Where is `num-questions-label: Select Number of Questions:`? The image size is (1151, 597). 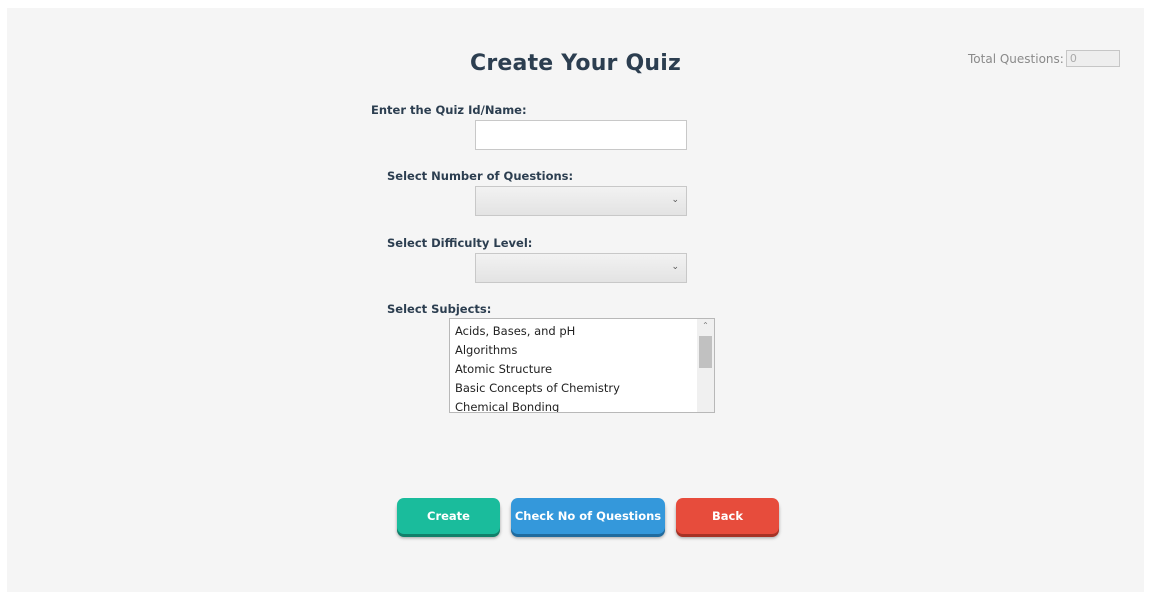
num-questions-label: Select Number of Questions: is located at coordinates (480, 176).